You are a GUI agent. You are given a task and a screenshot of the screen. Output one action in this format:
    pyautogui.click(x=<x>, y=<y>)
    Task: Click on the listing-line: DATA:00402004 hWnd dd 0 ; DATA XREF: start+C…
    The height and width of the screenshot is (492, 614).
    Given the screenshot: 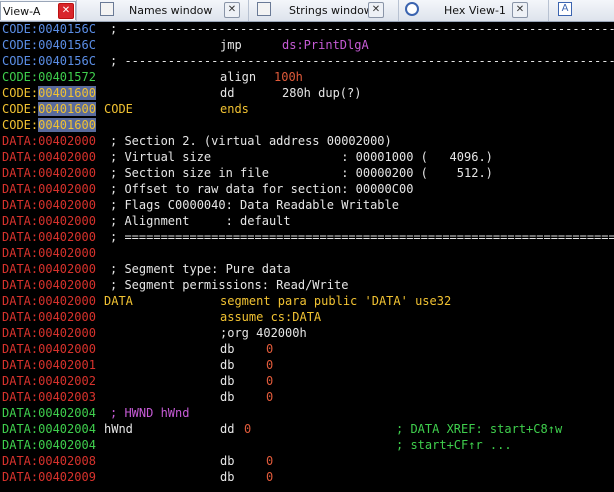 What is the action you would take?
    pyautogui.click(x=307, y=429)
    